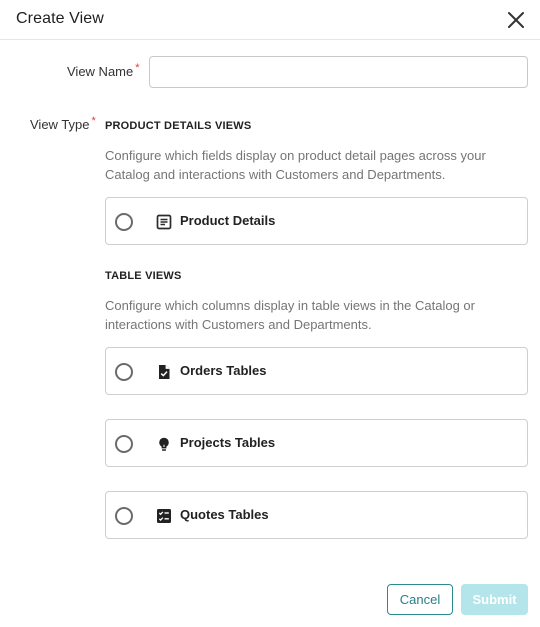 The image size is (540, 627). Describe the element at coordinates (164, 444) in the screenshot. I see `lightbulb-icon` at that location.